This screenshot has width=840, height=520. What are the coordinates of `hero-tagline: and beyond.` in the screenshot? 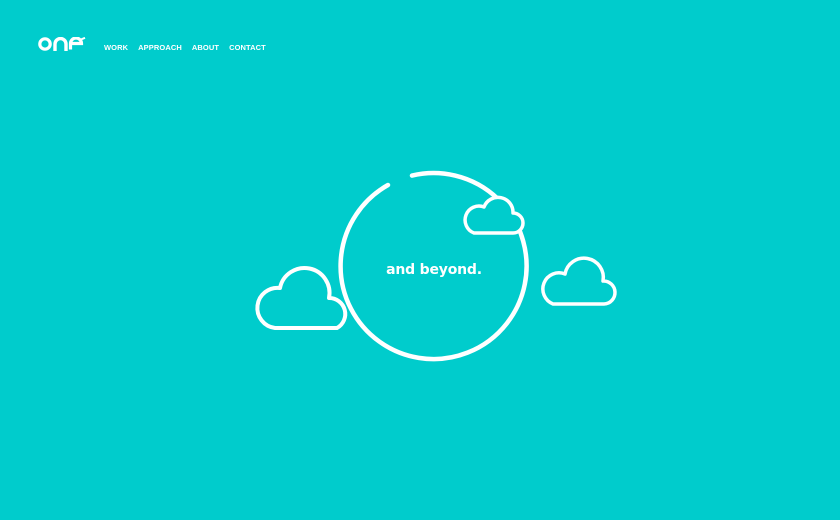 It's located at (434, 270).